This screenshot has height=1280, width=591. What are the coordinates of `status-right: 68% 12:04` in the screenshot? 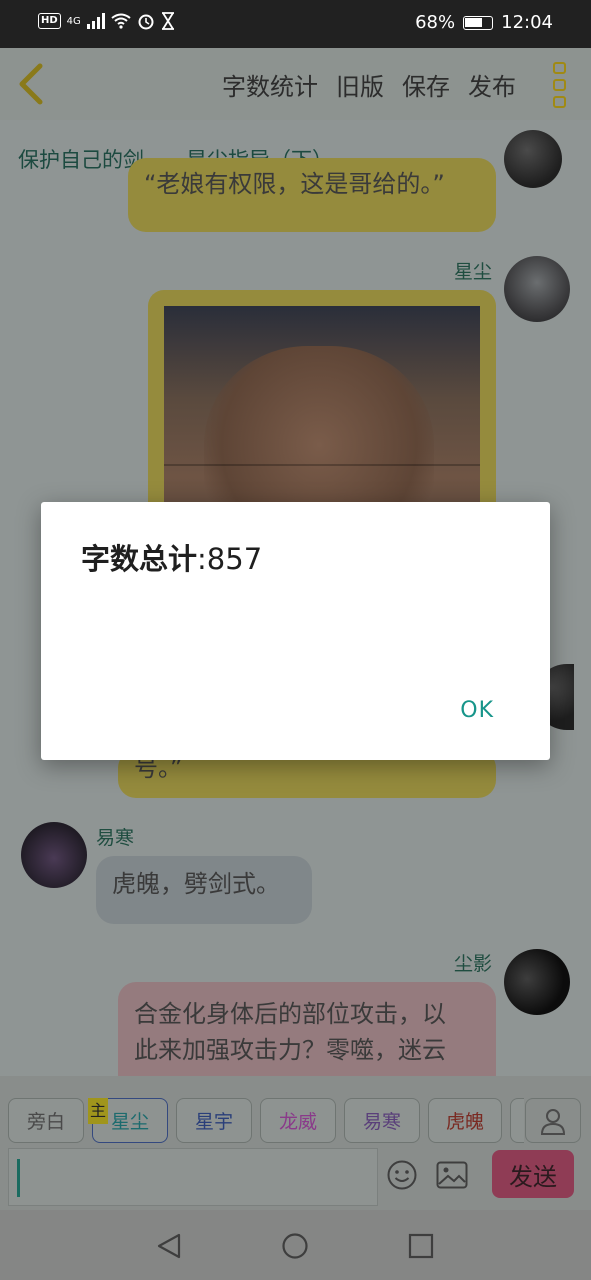 It's located at (484, 22).